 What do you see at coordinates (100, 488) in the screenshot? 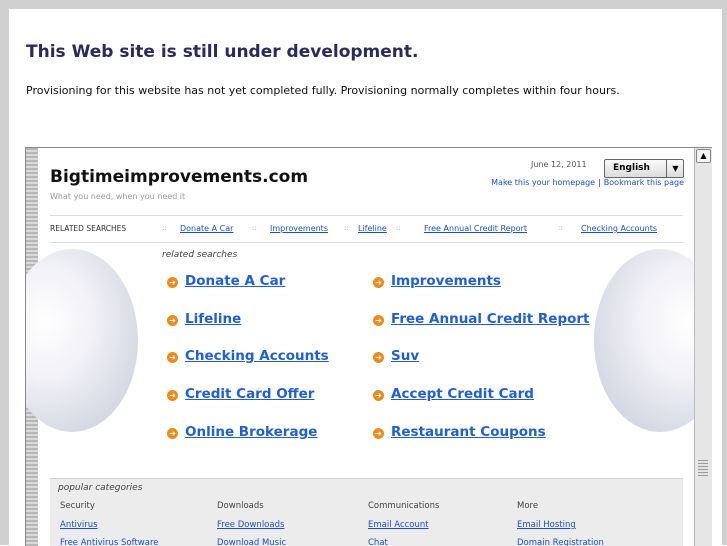
I see `popular-categories-heading: popular categories` at bounding box center [100, 488].